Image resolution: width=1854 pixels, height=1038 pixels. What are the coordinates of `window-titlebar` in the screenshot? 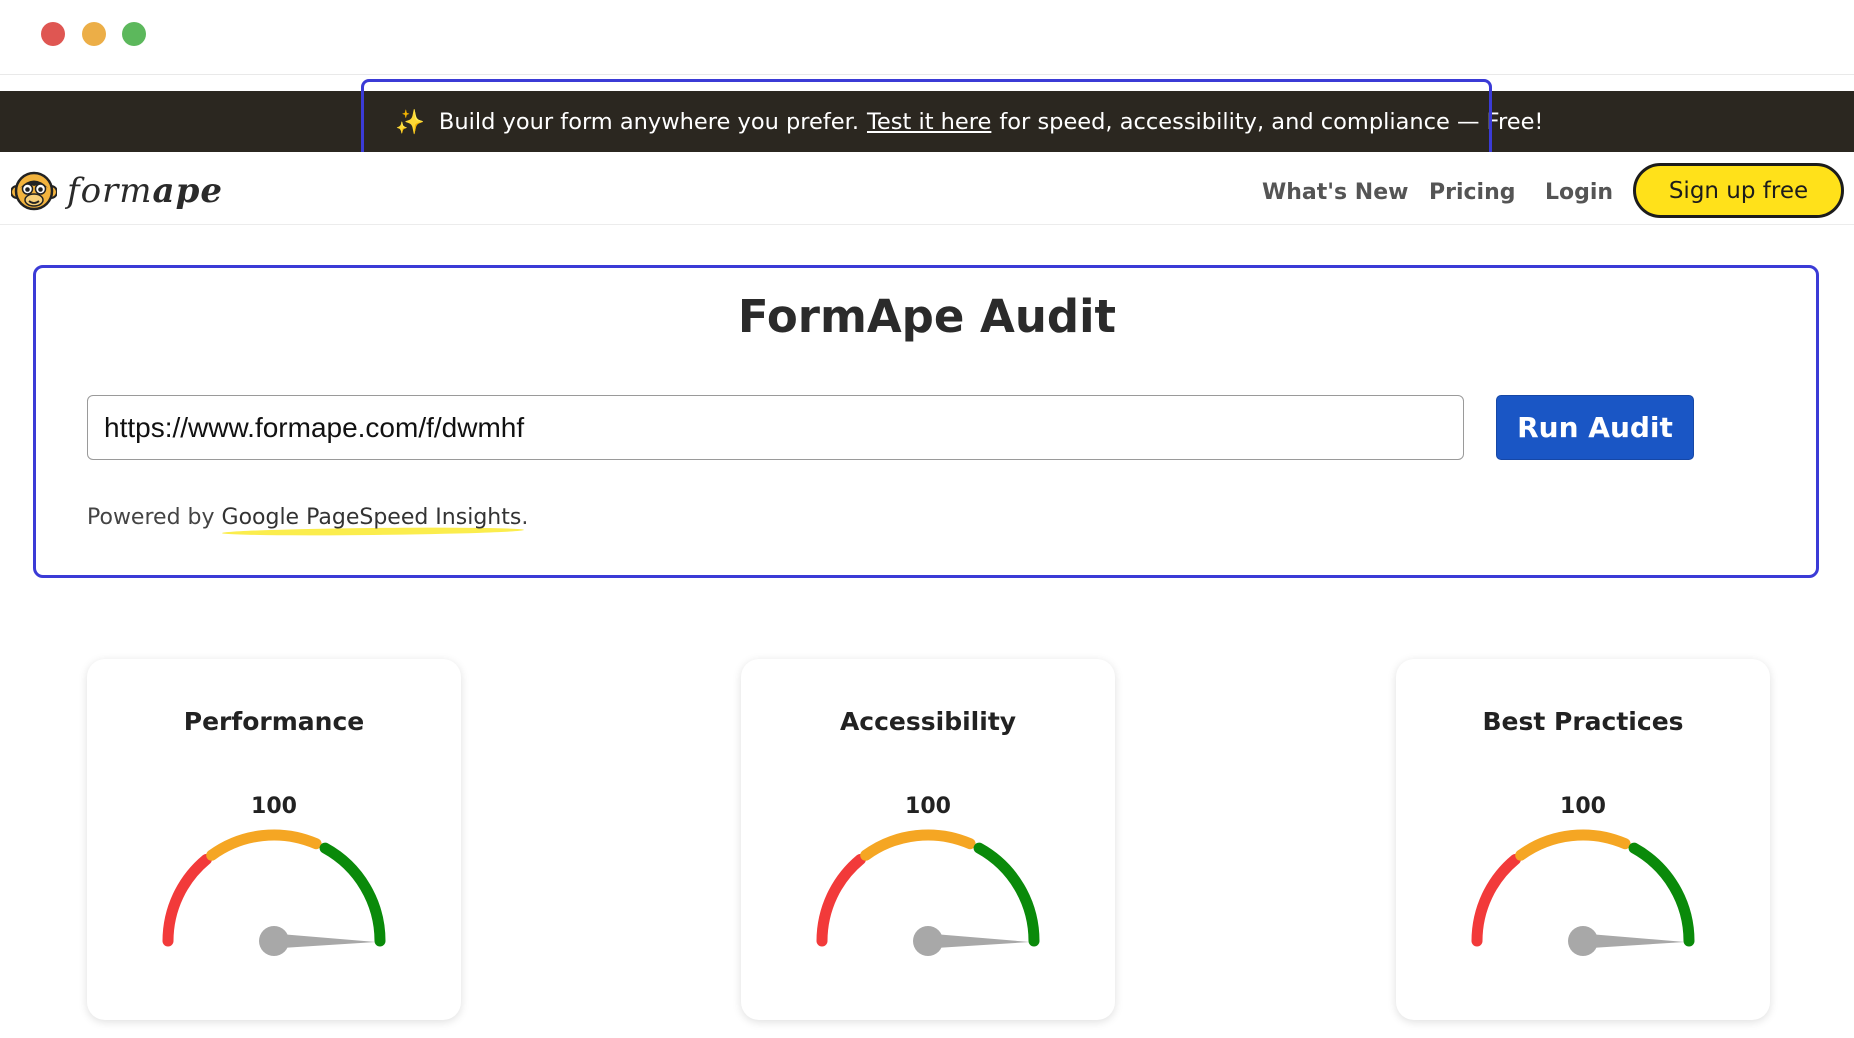 It's located at (927, 37).